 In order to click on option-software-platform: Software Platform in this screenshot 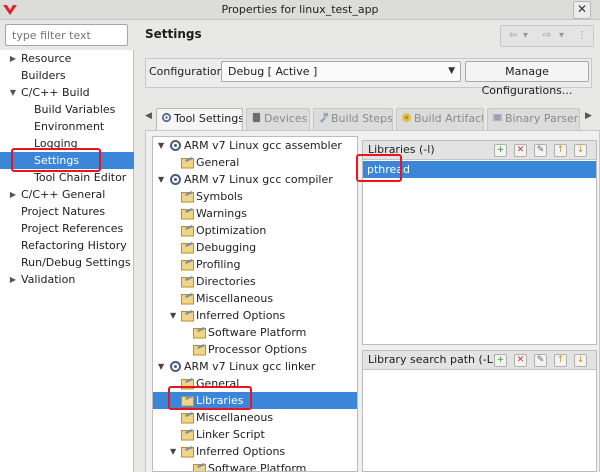, I will do `click(255, 332)`.